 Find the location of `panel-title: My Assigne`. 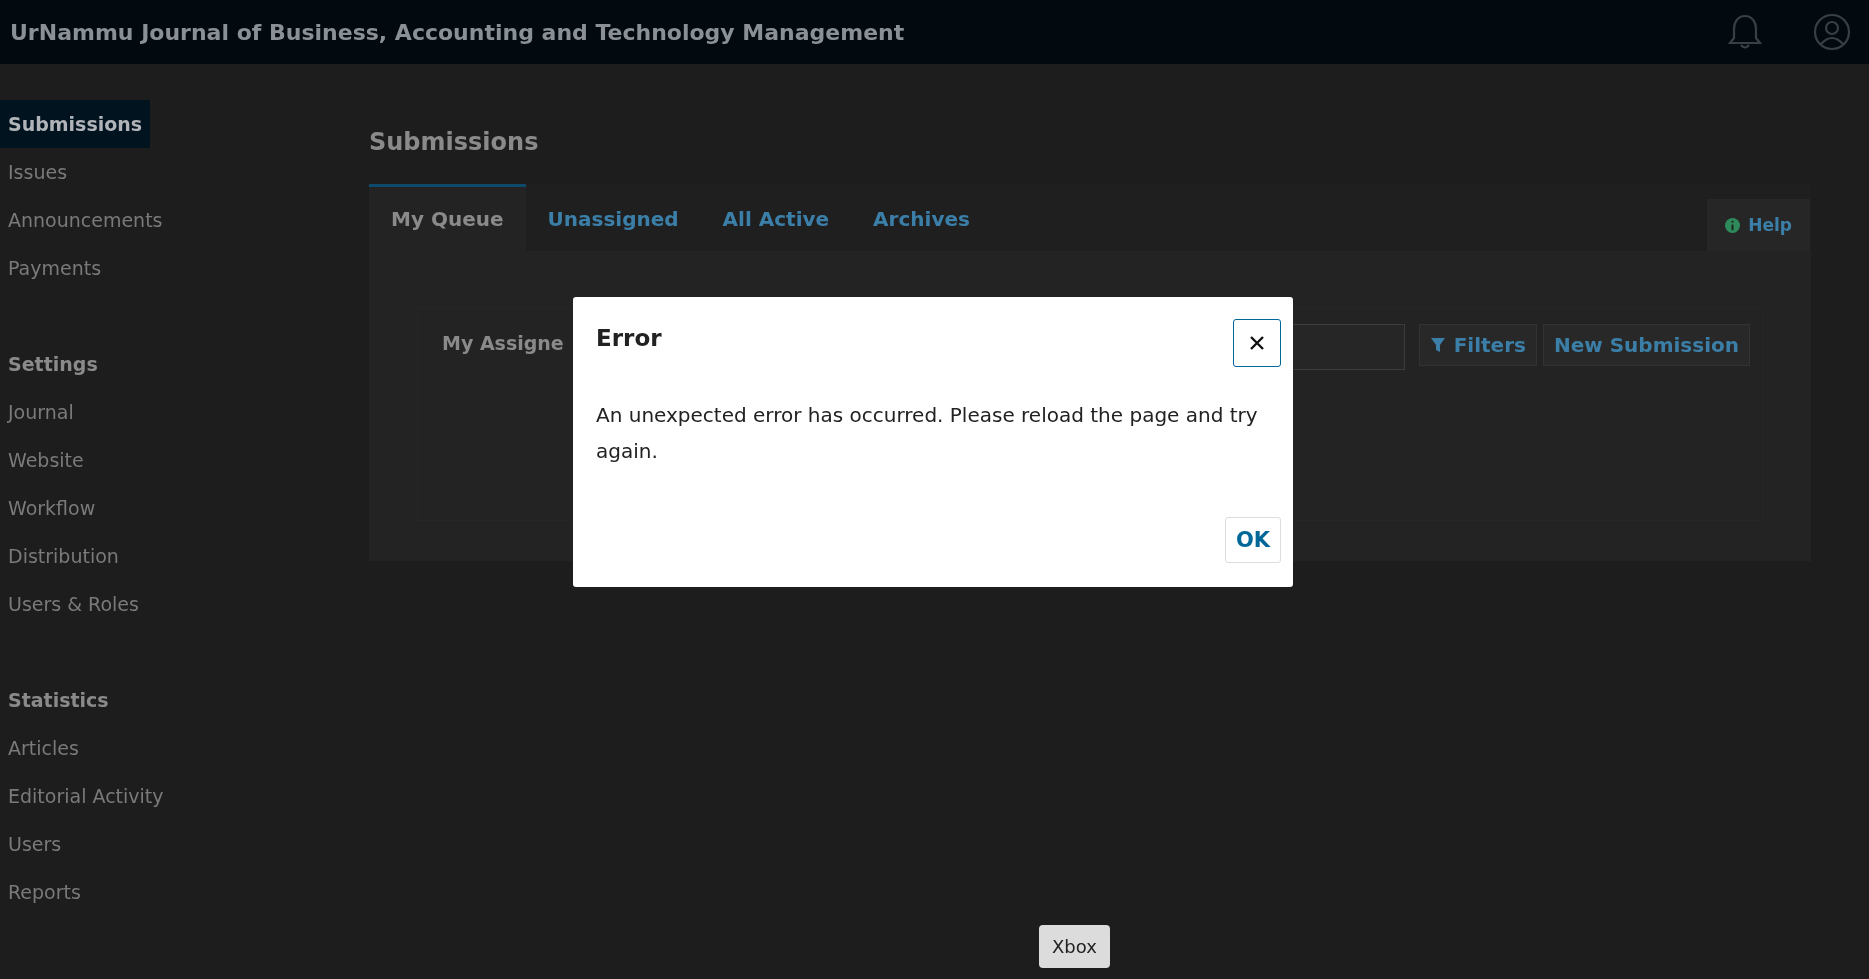

panel-title: My Assigne is located at coordinates (503, 343).